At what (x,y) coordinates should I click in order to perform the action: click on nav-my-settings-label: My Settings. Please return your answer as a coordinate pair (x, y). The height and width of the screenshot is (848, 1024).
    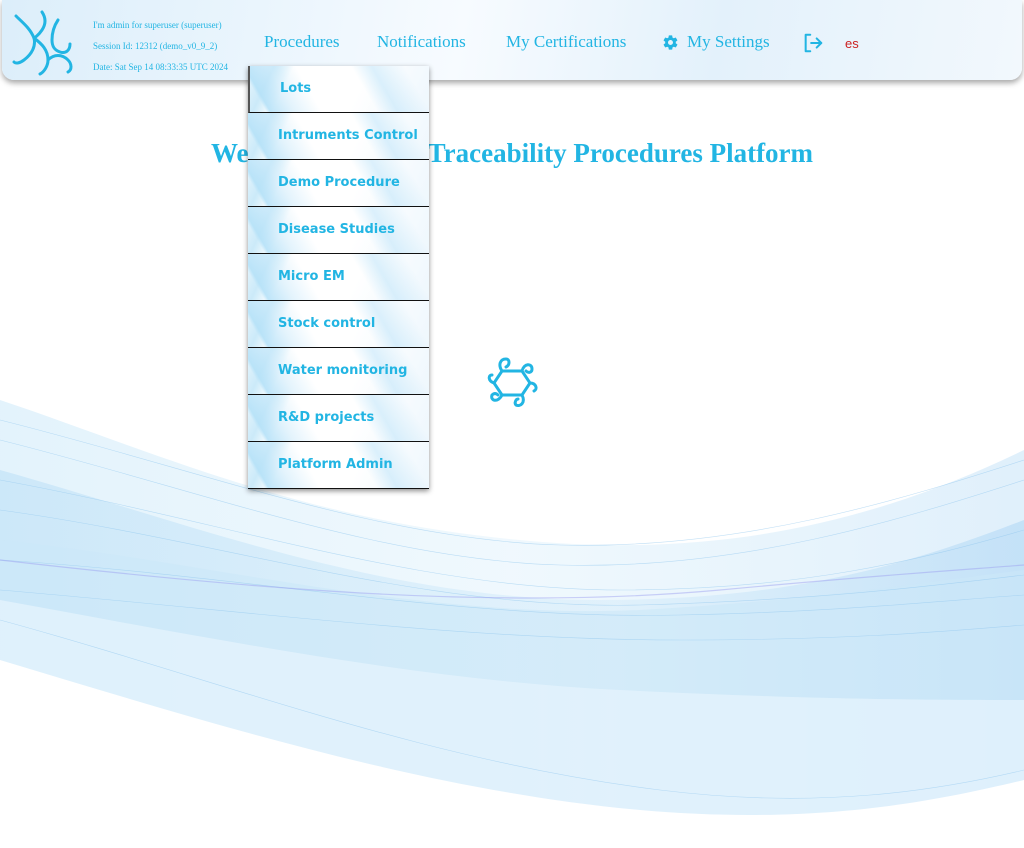
    Looking at the image, I should click on (728, 41).